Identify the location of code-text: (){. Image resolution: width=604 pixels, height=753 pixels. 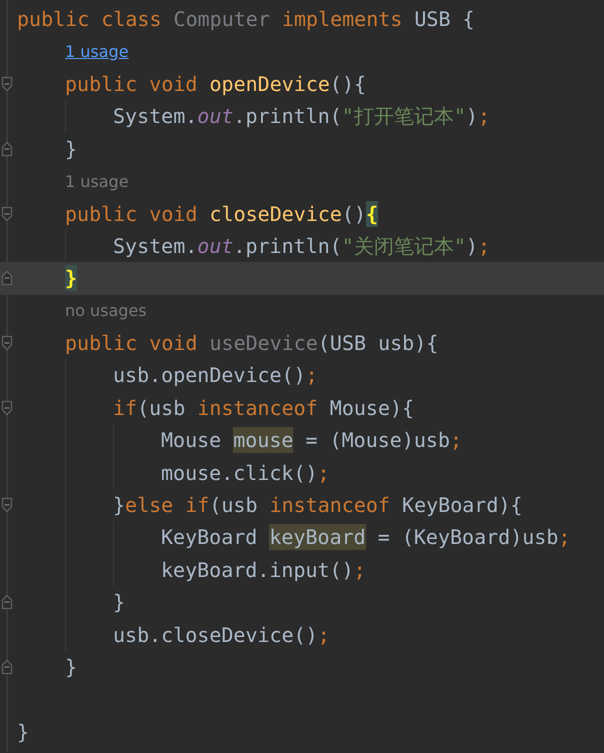
(348, 83).